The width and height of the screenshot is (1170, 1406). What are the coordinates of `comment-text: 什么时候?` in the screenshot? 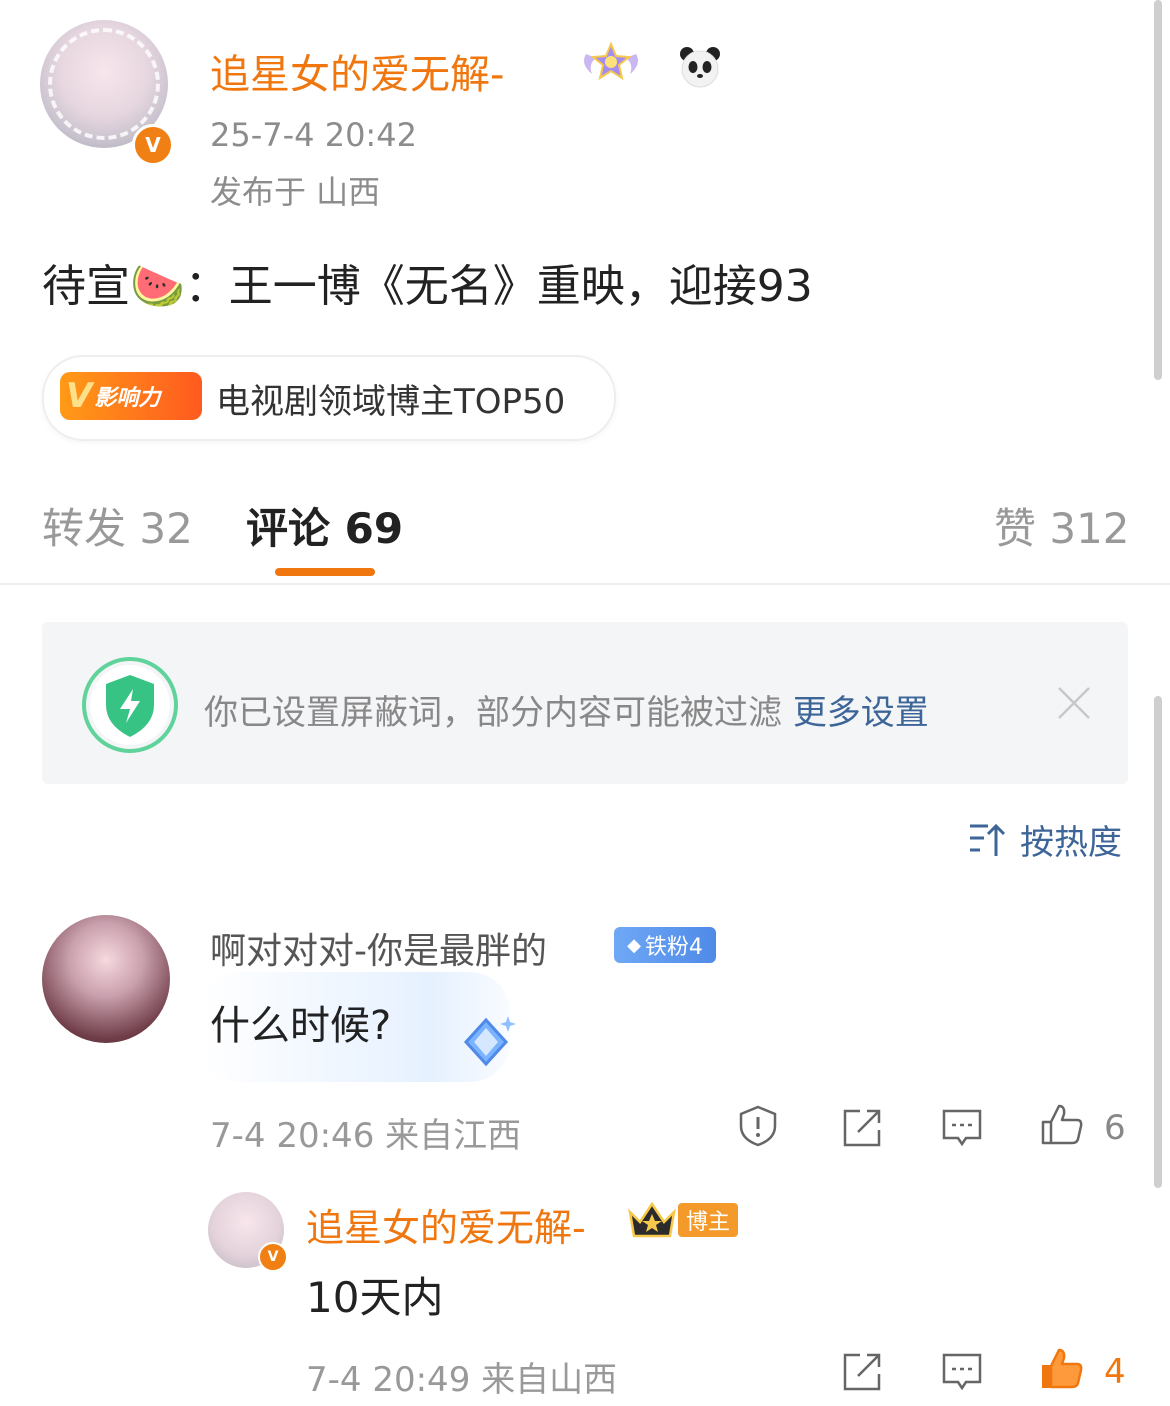 It's located at (301, 1026).